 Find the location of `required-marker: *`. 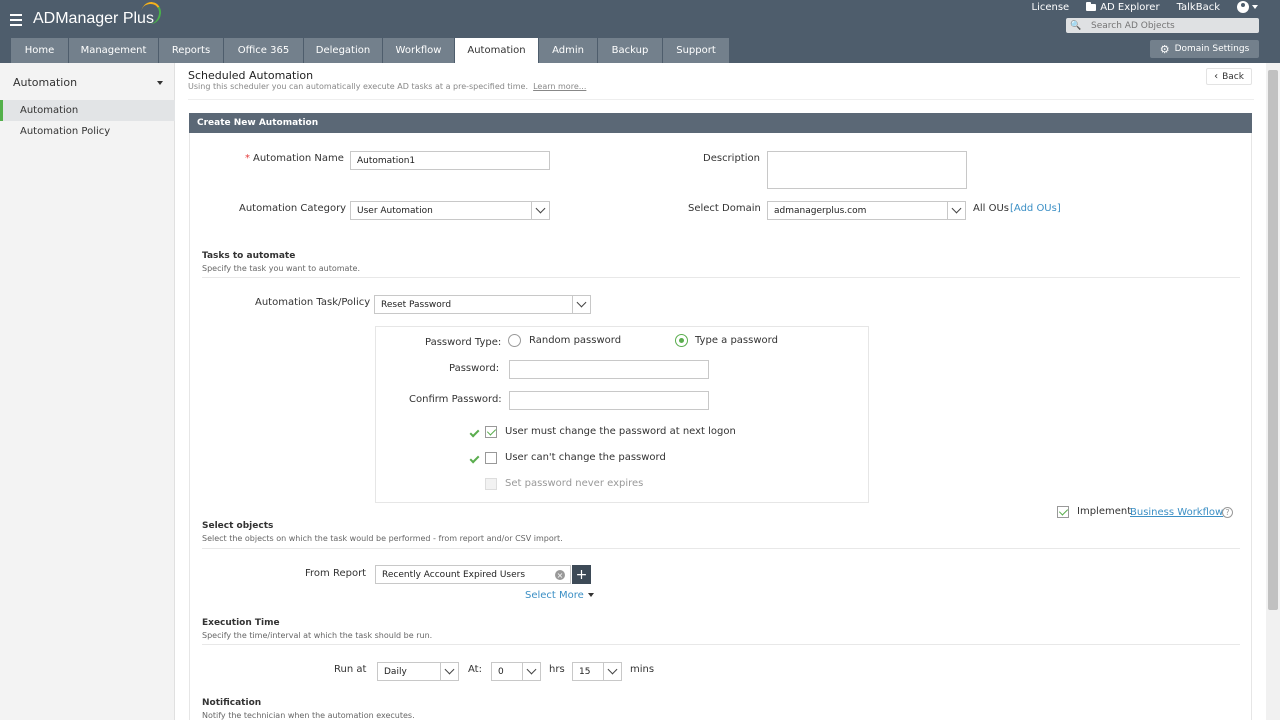

required-marker: * is located at coordinates (247, 158).